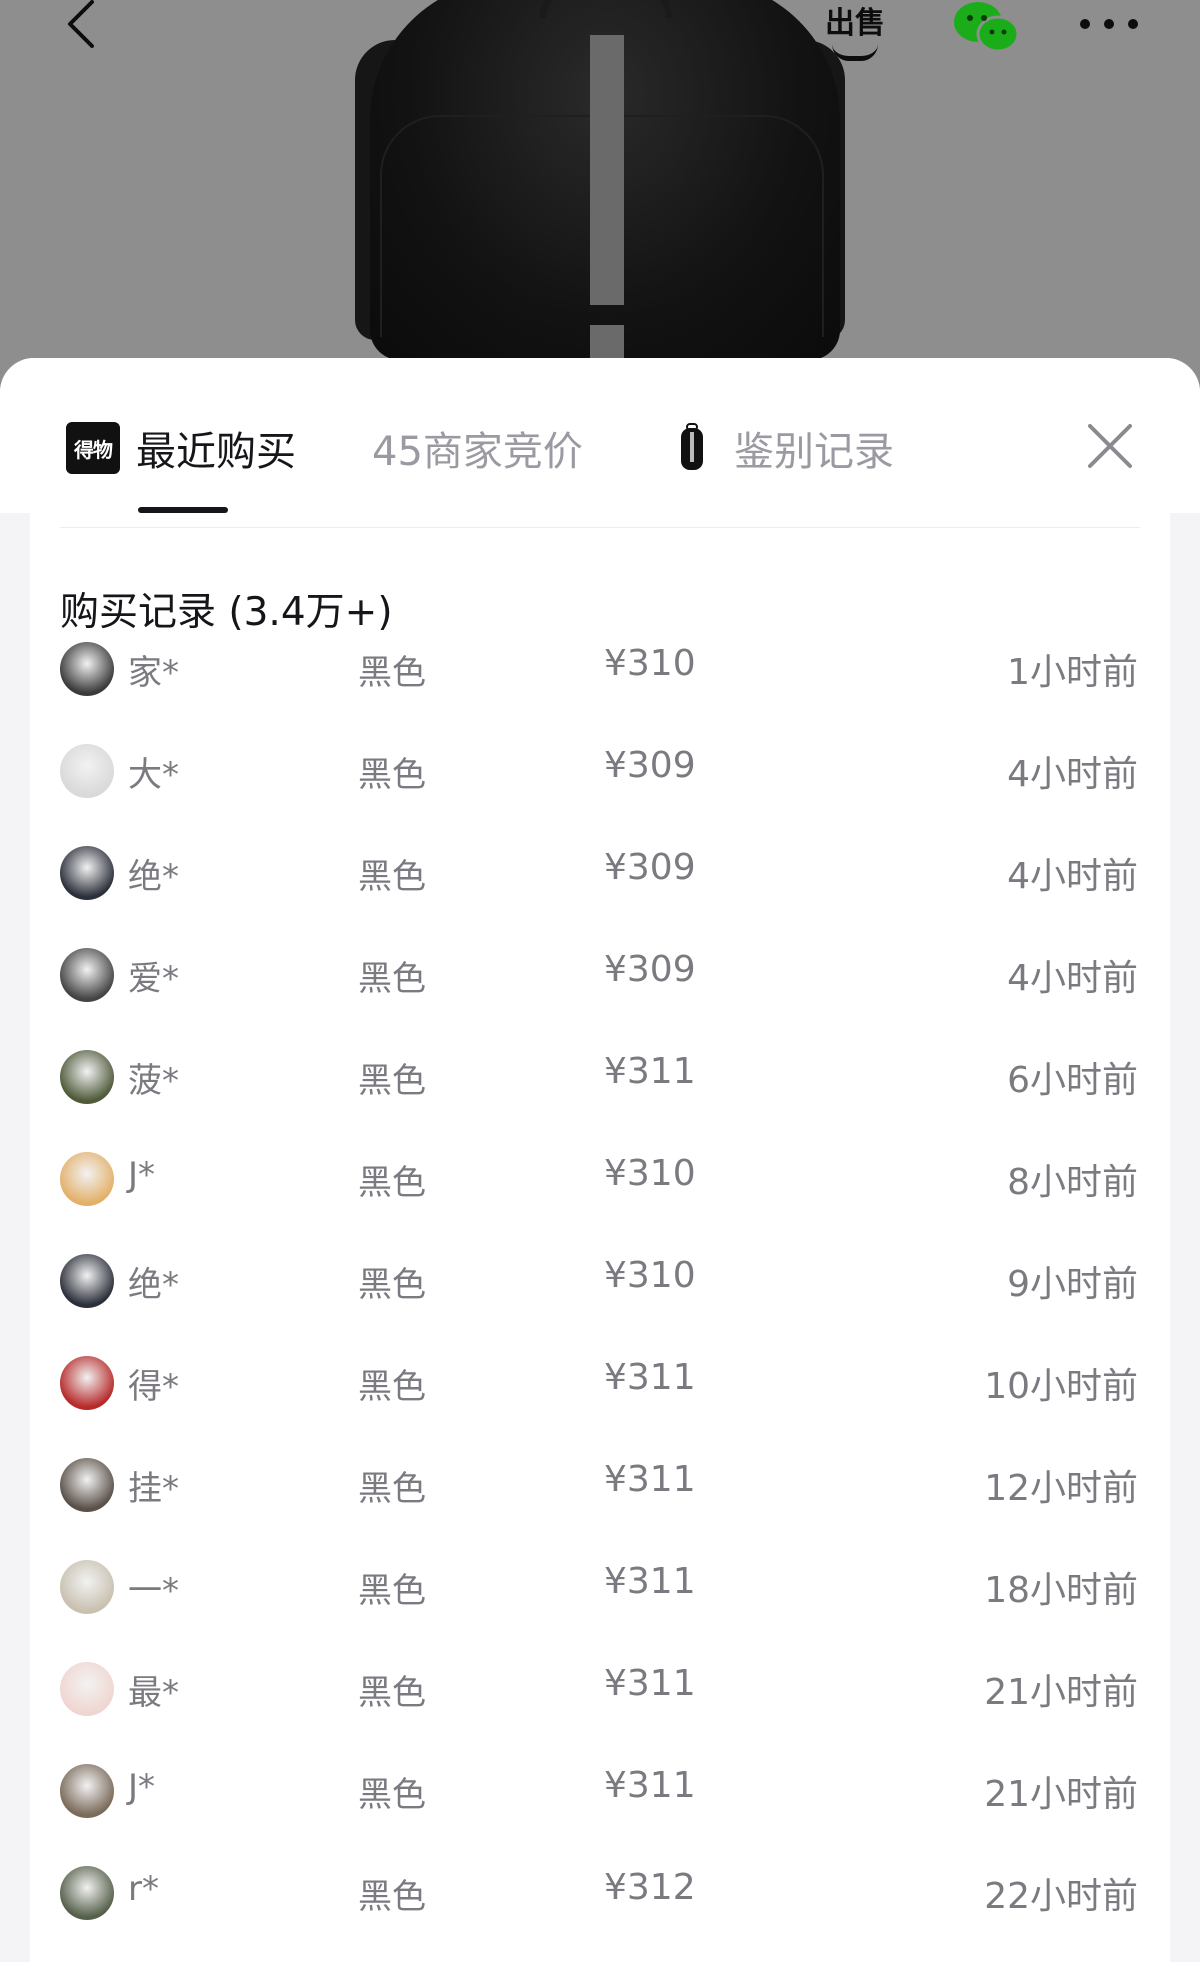 The height and width of the screenshot is (1962, 1200). What do you see at coordinates (153, 979) in the screenshot?
I see `user-name: 爱*` at bounding box center [153, 979].